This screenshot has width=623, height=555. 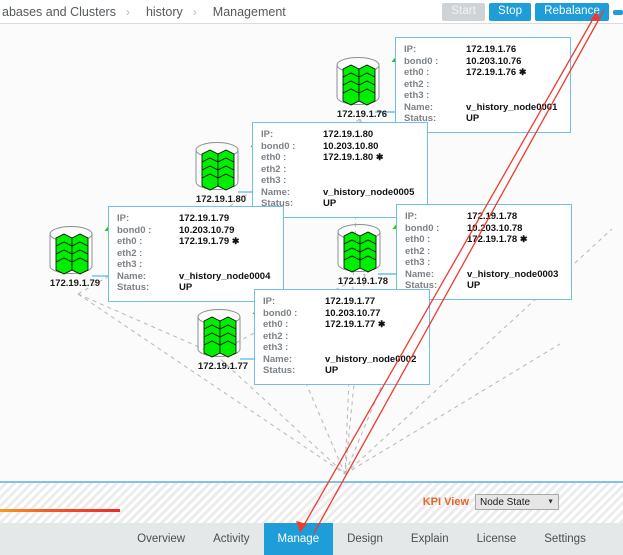 What do you see at coordinates (618, 12) in the screenshot?
I see `overflow-button` at bounding box center [618, 12].